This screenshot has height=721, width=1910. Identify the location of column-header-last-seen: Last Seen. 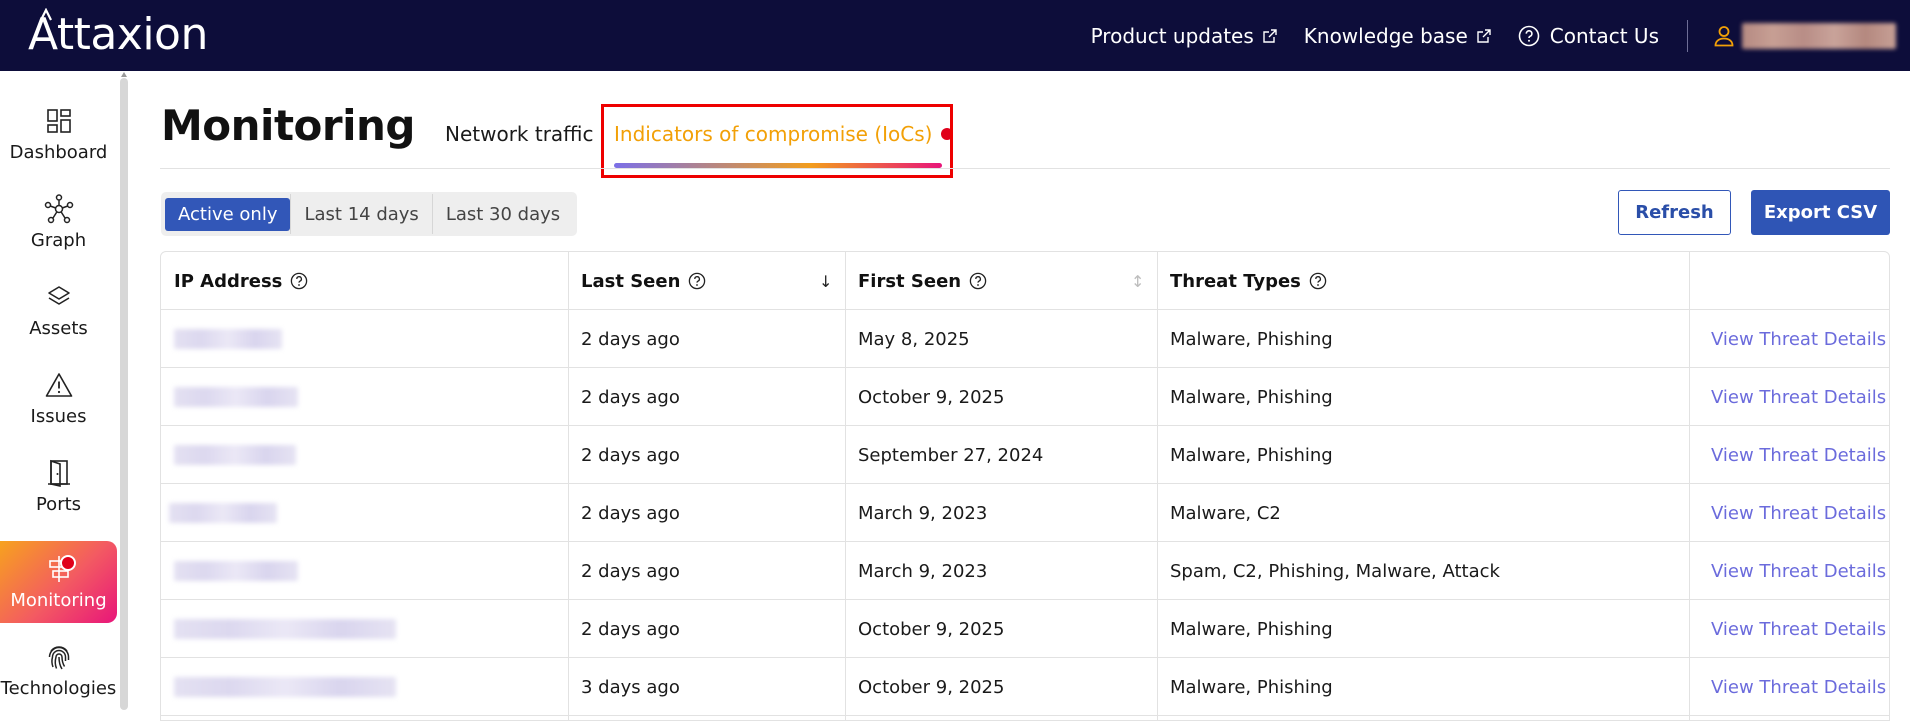
(637, 281).